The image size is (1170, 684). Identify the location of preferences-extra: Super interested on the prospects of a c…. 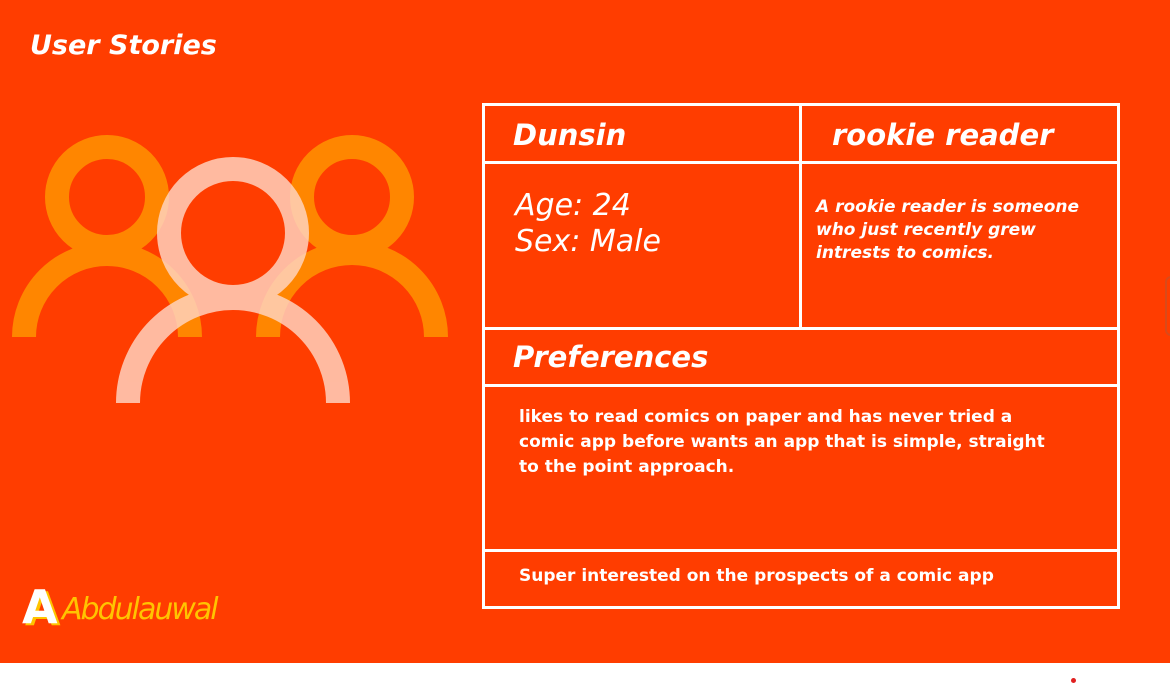
(756, 576).